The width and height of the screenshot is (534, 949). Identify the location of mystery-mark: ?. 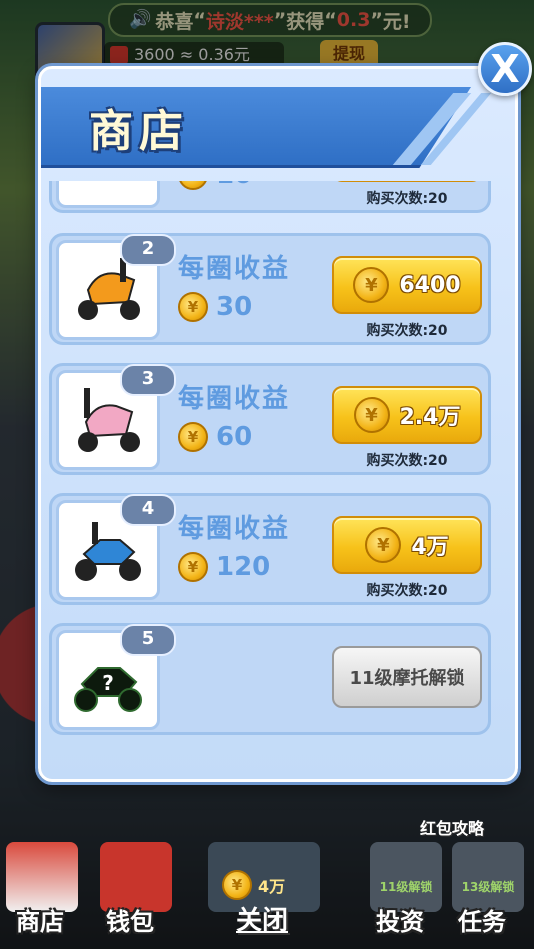
(108, 683).